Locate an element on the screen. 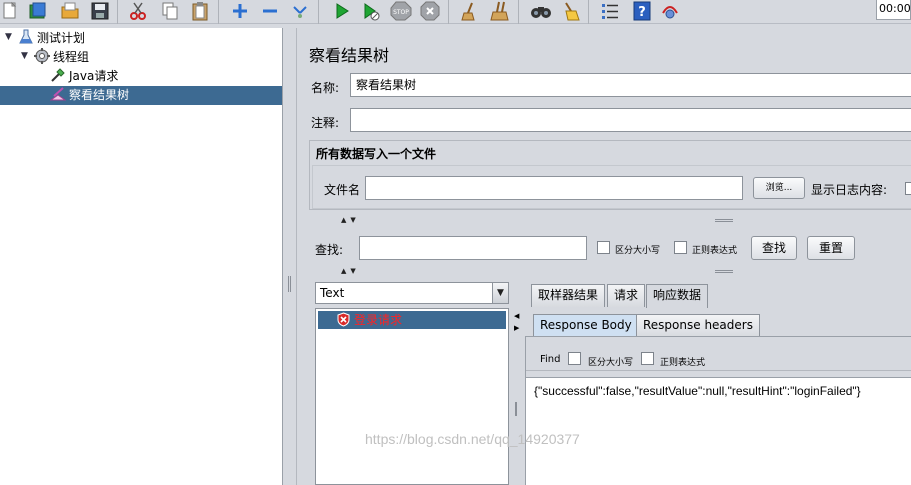 The image size is (911, 485). reset-button: 重置 is located at coordinates (831, 248).